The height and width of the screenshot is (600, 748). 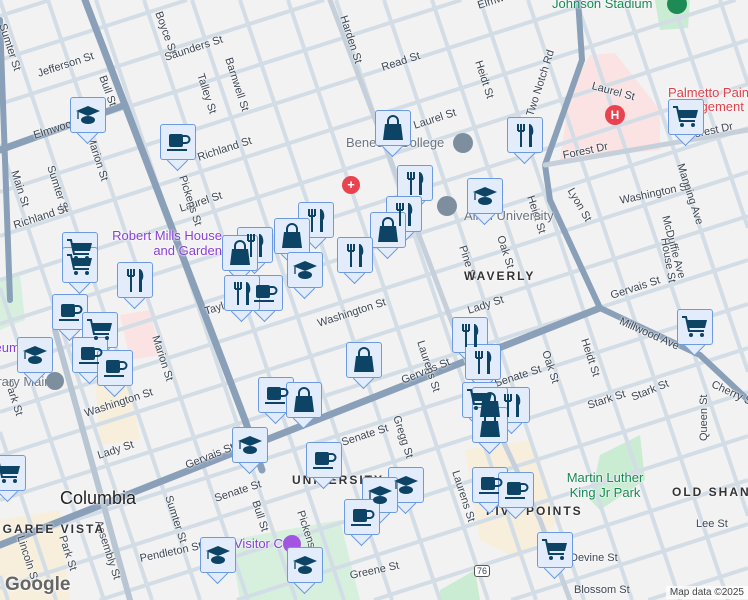 What do you see at coordinates (351, 185) in the screenshot?
I see `hospital-icon: +` at bounding box center [351, 185].